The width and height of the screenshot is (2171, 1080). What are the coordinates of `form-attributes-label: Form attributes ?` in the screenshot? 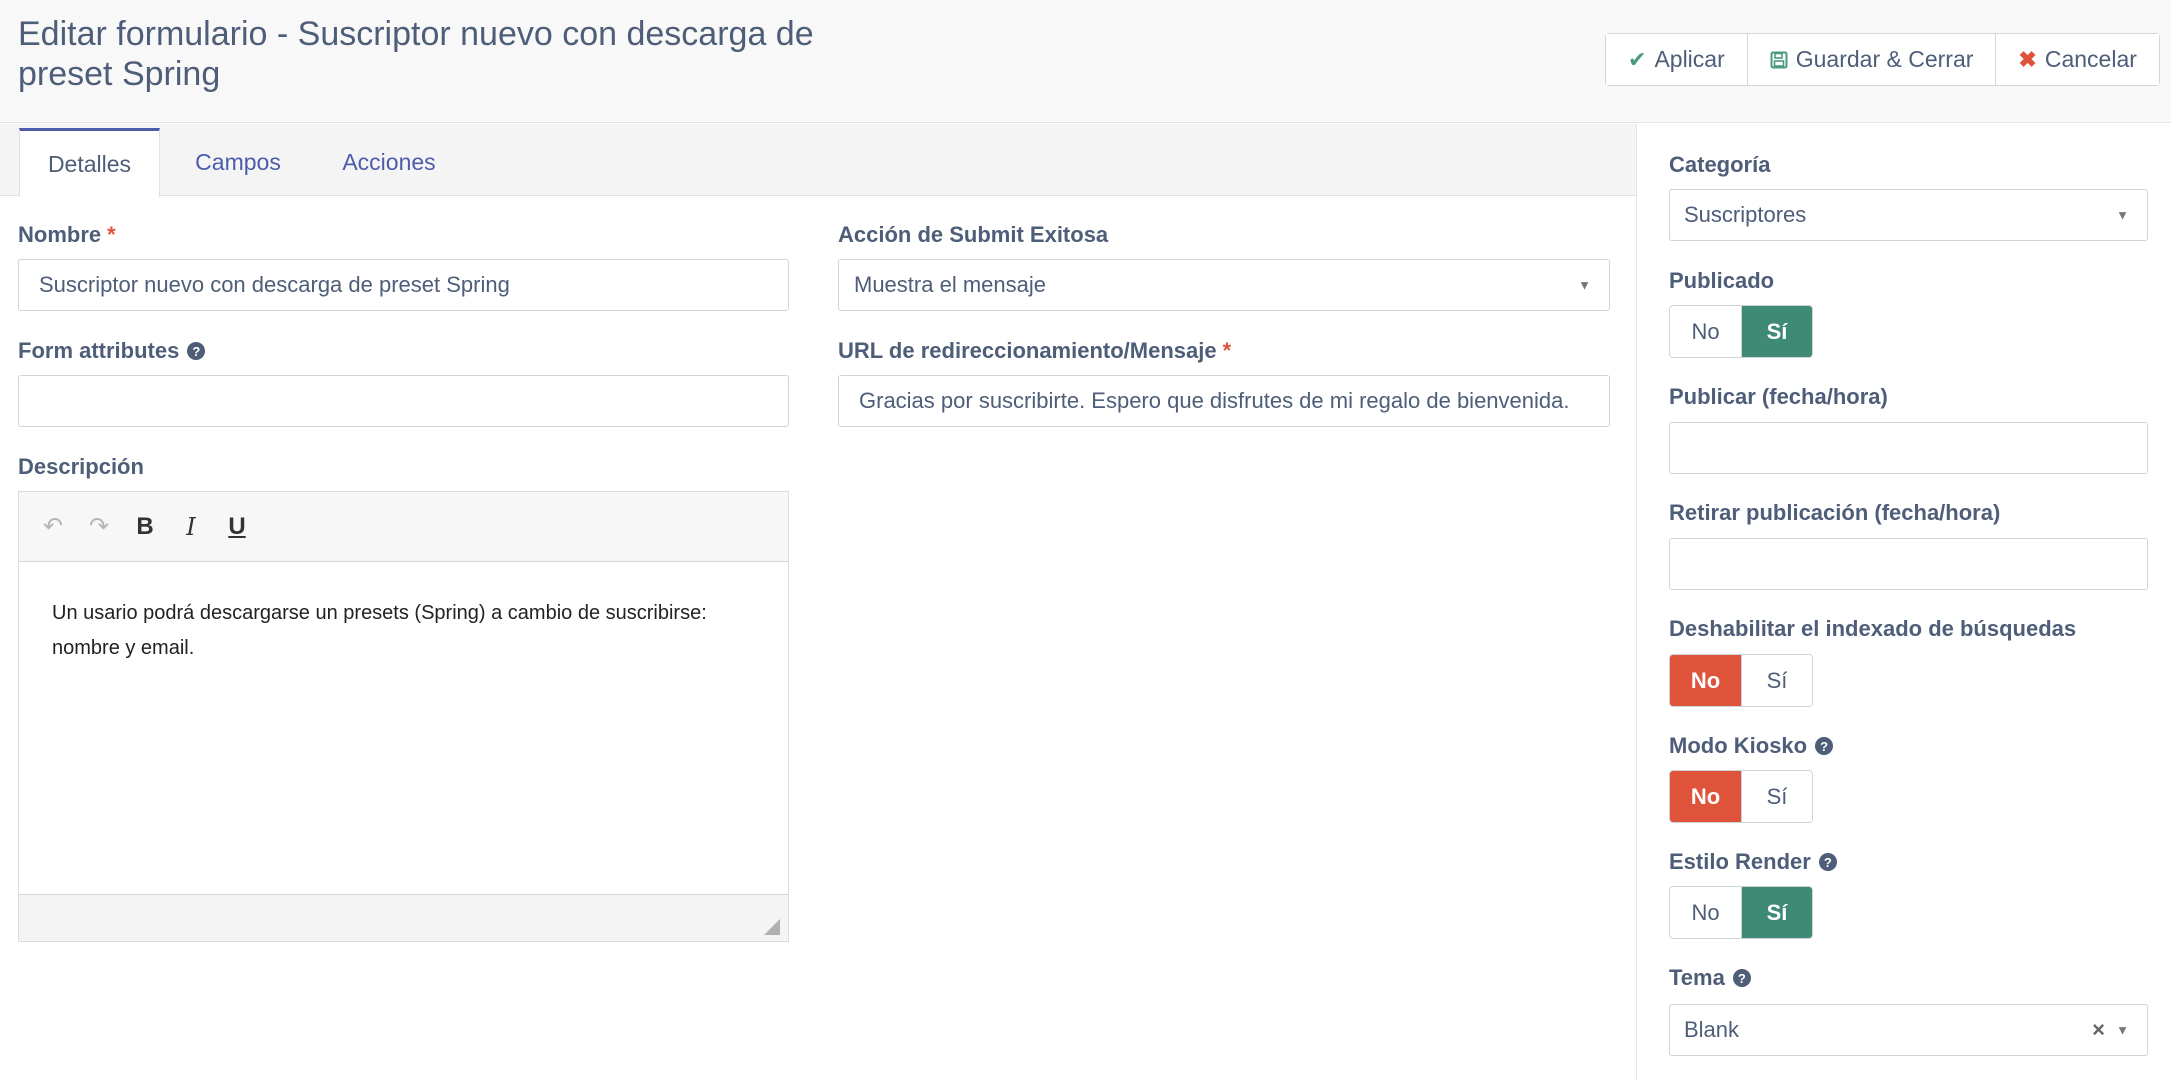 It's located at (112, 351).